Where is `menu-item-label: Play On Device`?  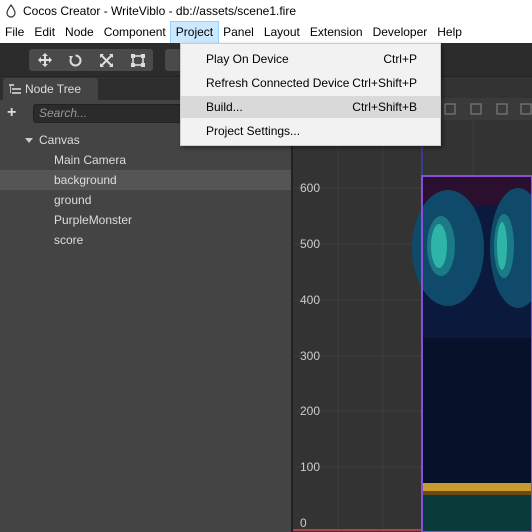 menu-item-label: Play On Device is located at coordinates (247, 59).